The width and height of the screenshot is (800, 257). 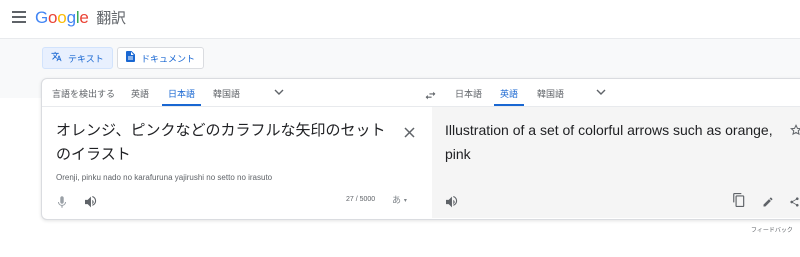 What do you see at coordinates (56, 58) in the screenshot?
I see `translate-icon` at bounding box center [56, 58].